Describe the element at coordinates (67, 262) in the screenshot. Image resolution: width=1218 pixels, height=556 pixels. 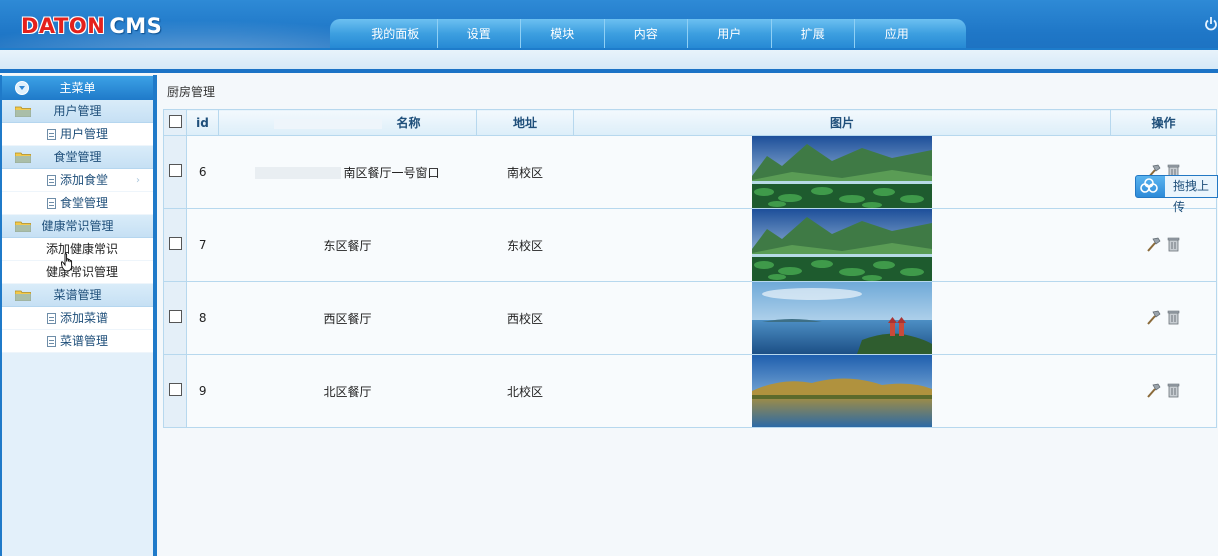
I see `hand-cursor-icon` at that location.